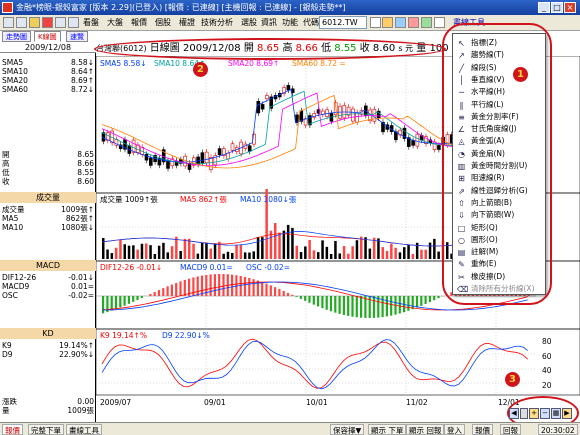 The height and width of the screenshot is (435, 580). Describe the element at coordinates (85, 163) in the screenshot. I see `ohlc-value: 8.66` at that location.